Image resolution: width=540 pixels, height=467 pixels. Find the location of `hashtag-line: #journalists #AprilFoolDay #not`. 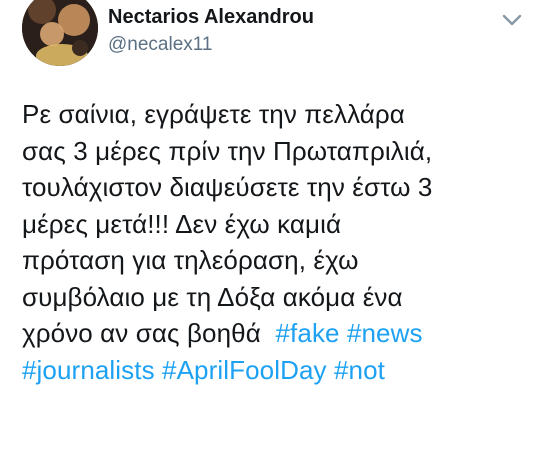

hashtag-line: #journalists #AprilFoolDay #not is located at coordinates (277, 370).